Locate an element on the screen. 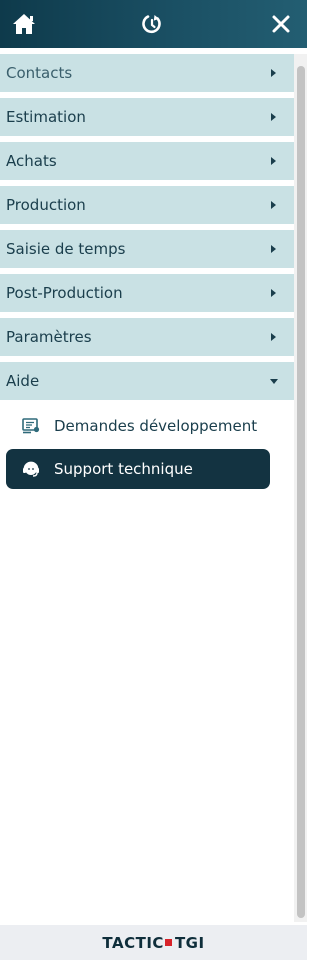  menu-item-contacts: Contacts is located at coordinates (147, 73).